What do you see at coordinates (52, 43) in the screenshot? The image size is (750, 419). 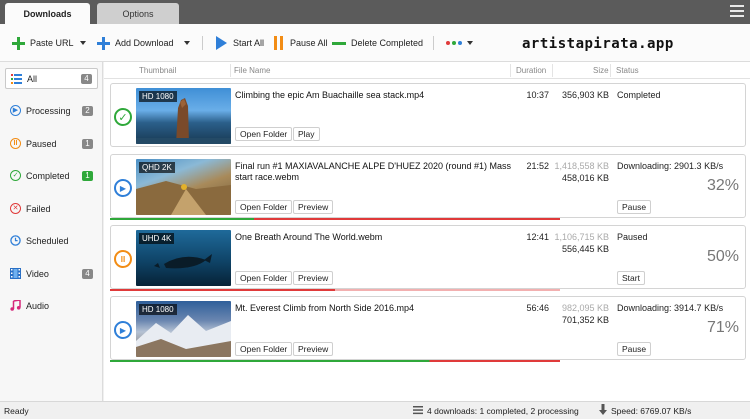 I see `paste-url-label: Paste URL` at bounding box center [52, 43].